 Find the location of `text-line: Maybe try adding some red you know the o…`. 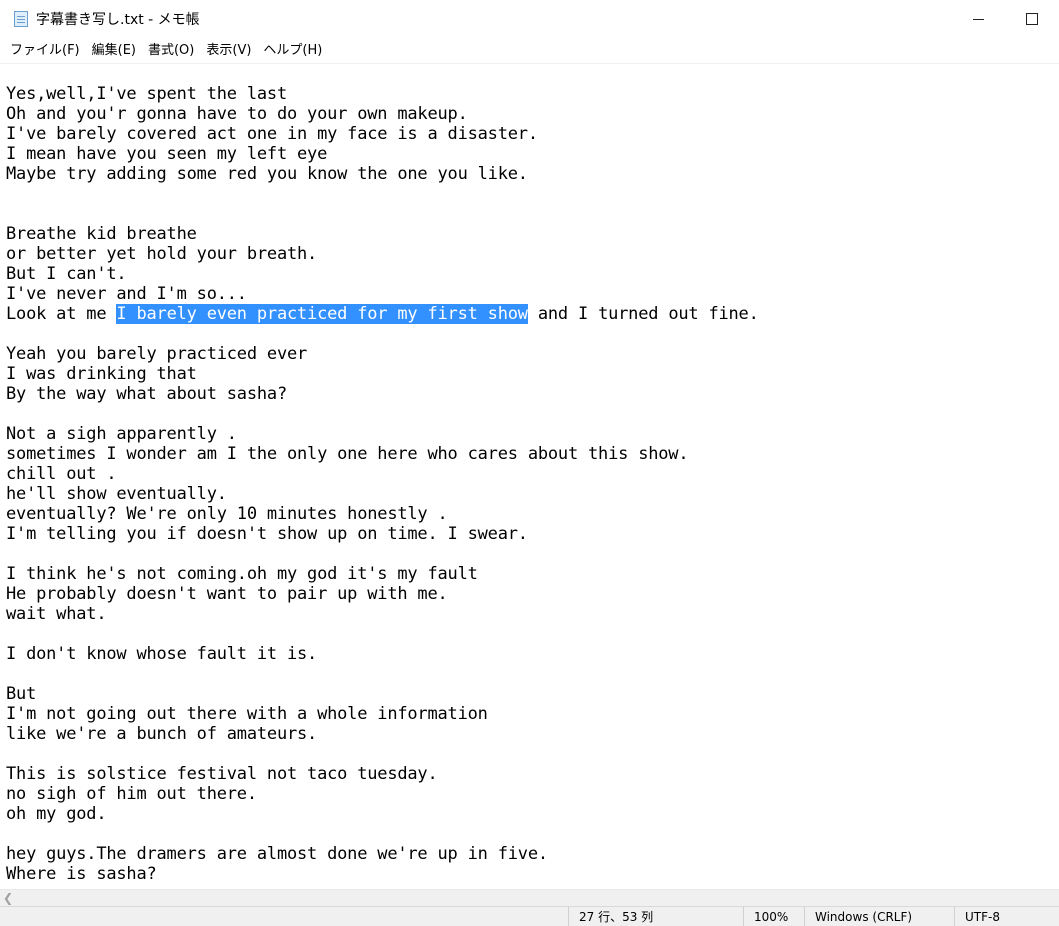

text-line: Maybe try adding some red you know the o… is located at coordinates (382, 174).